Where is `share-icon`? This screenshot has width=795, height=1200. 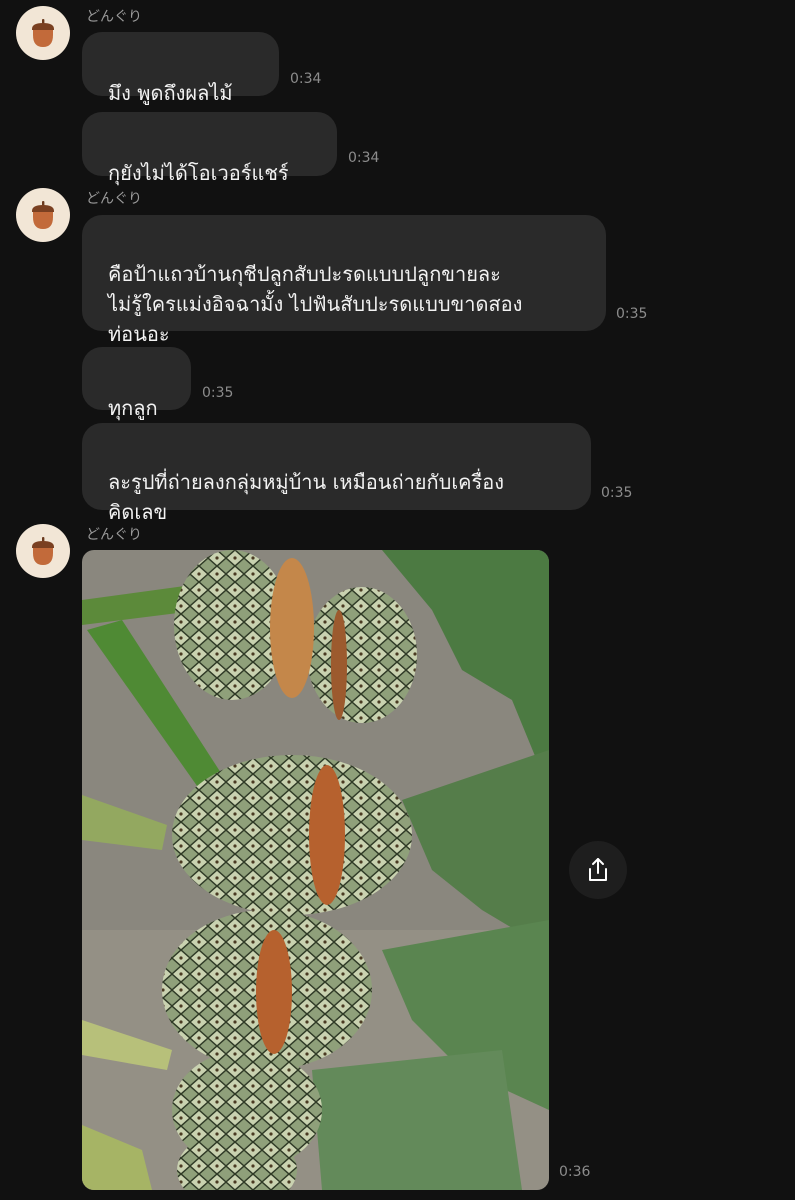 share-icon is located at coordinates (598, 869).